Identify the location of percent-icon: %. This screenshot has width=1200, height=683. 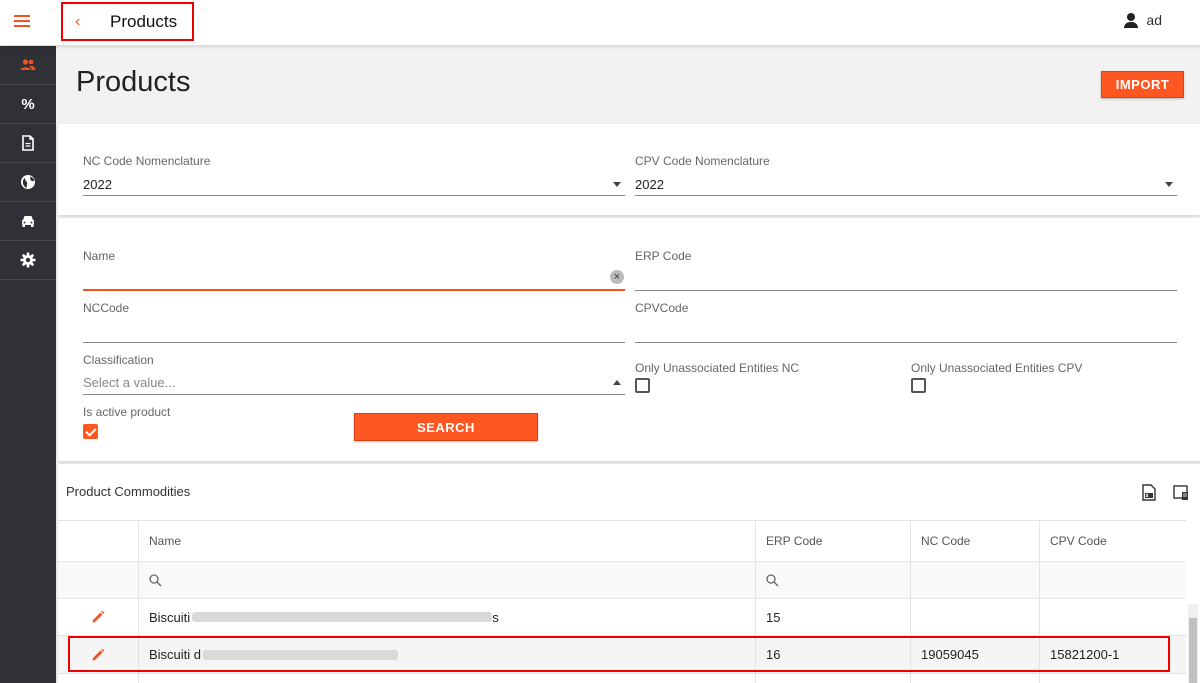
(28, 104).